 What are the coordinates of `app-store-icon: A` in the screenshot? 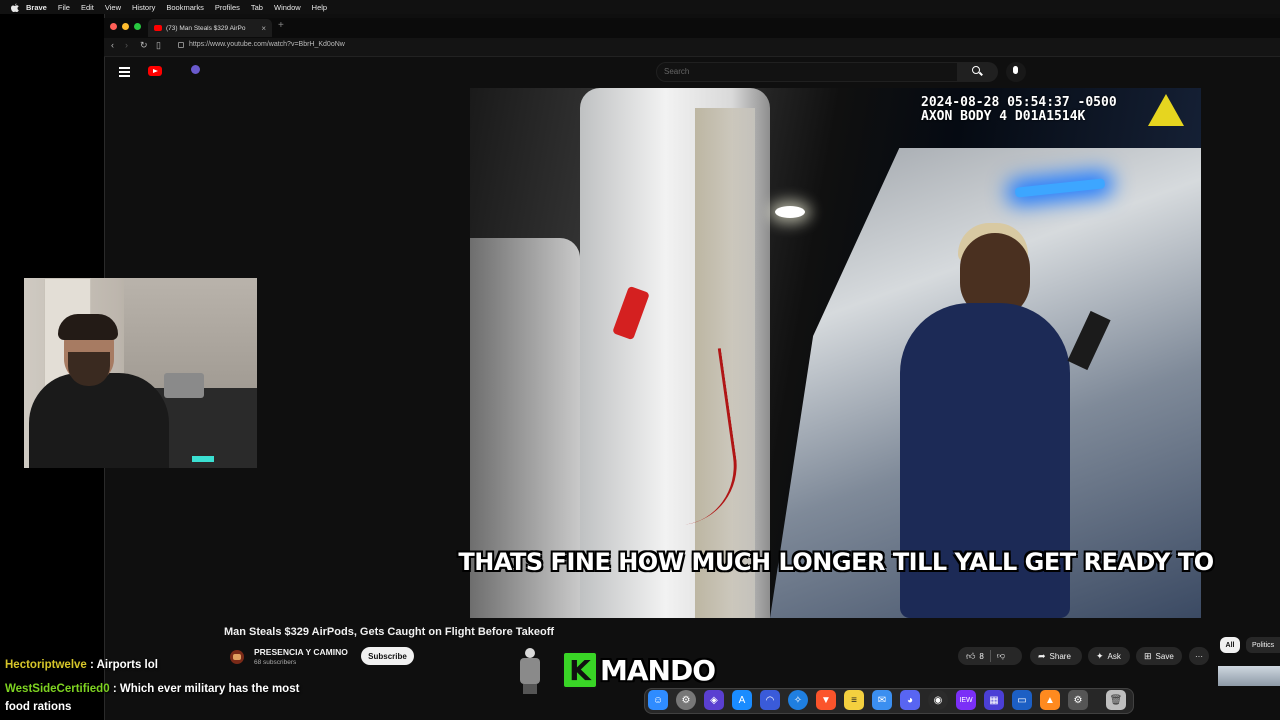 It's located at (742, 700).